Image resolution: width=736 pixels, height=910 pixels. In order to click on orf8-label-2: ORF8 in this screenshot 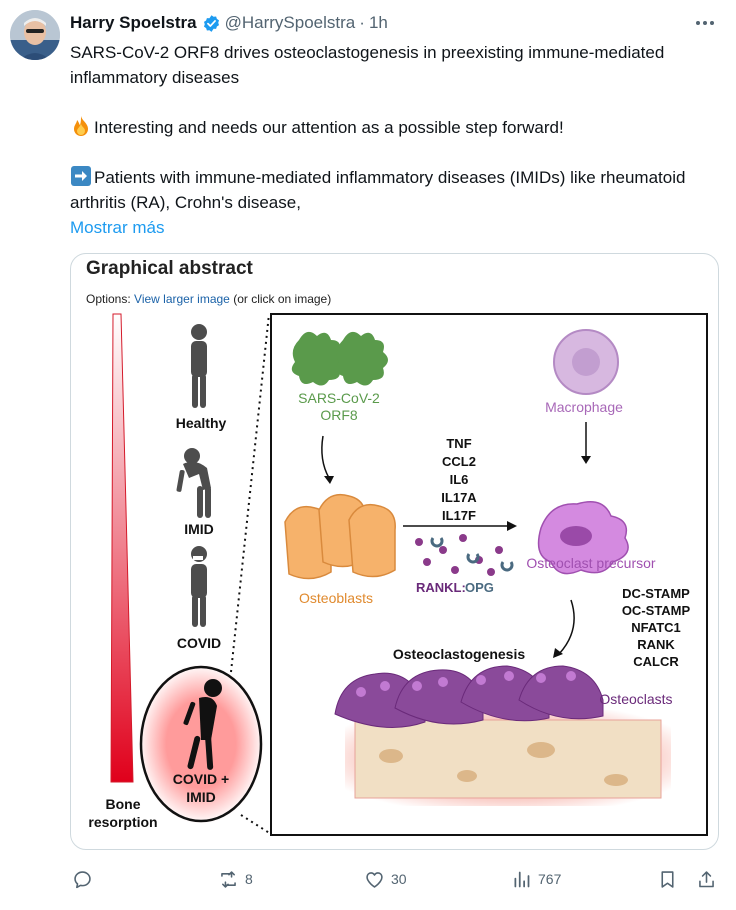, I will do `click(339, 415)`.